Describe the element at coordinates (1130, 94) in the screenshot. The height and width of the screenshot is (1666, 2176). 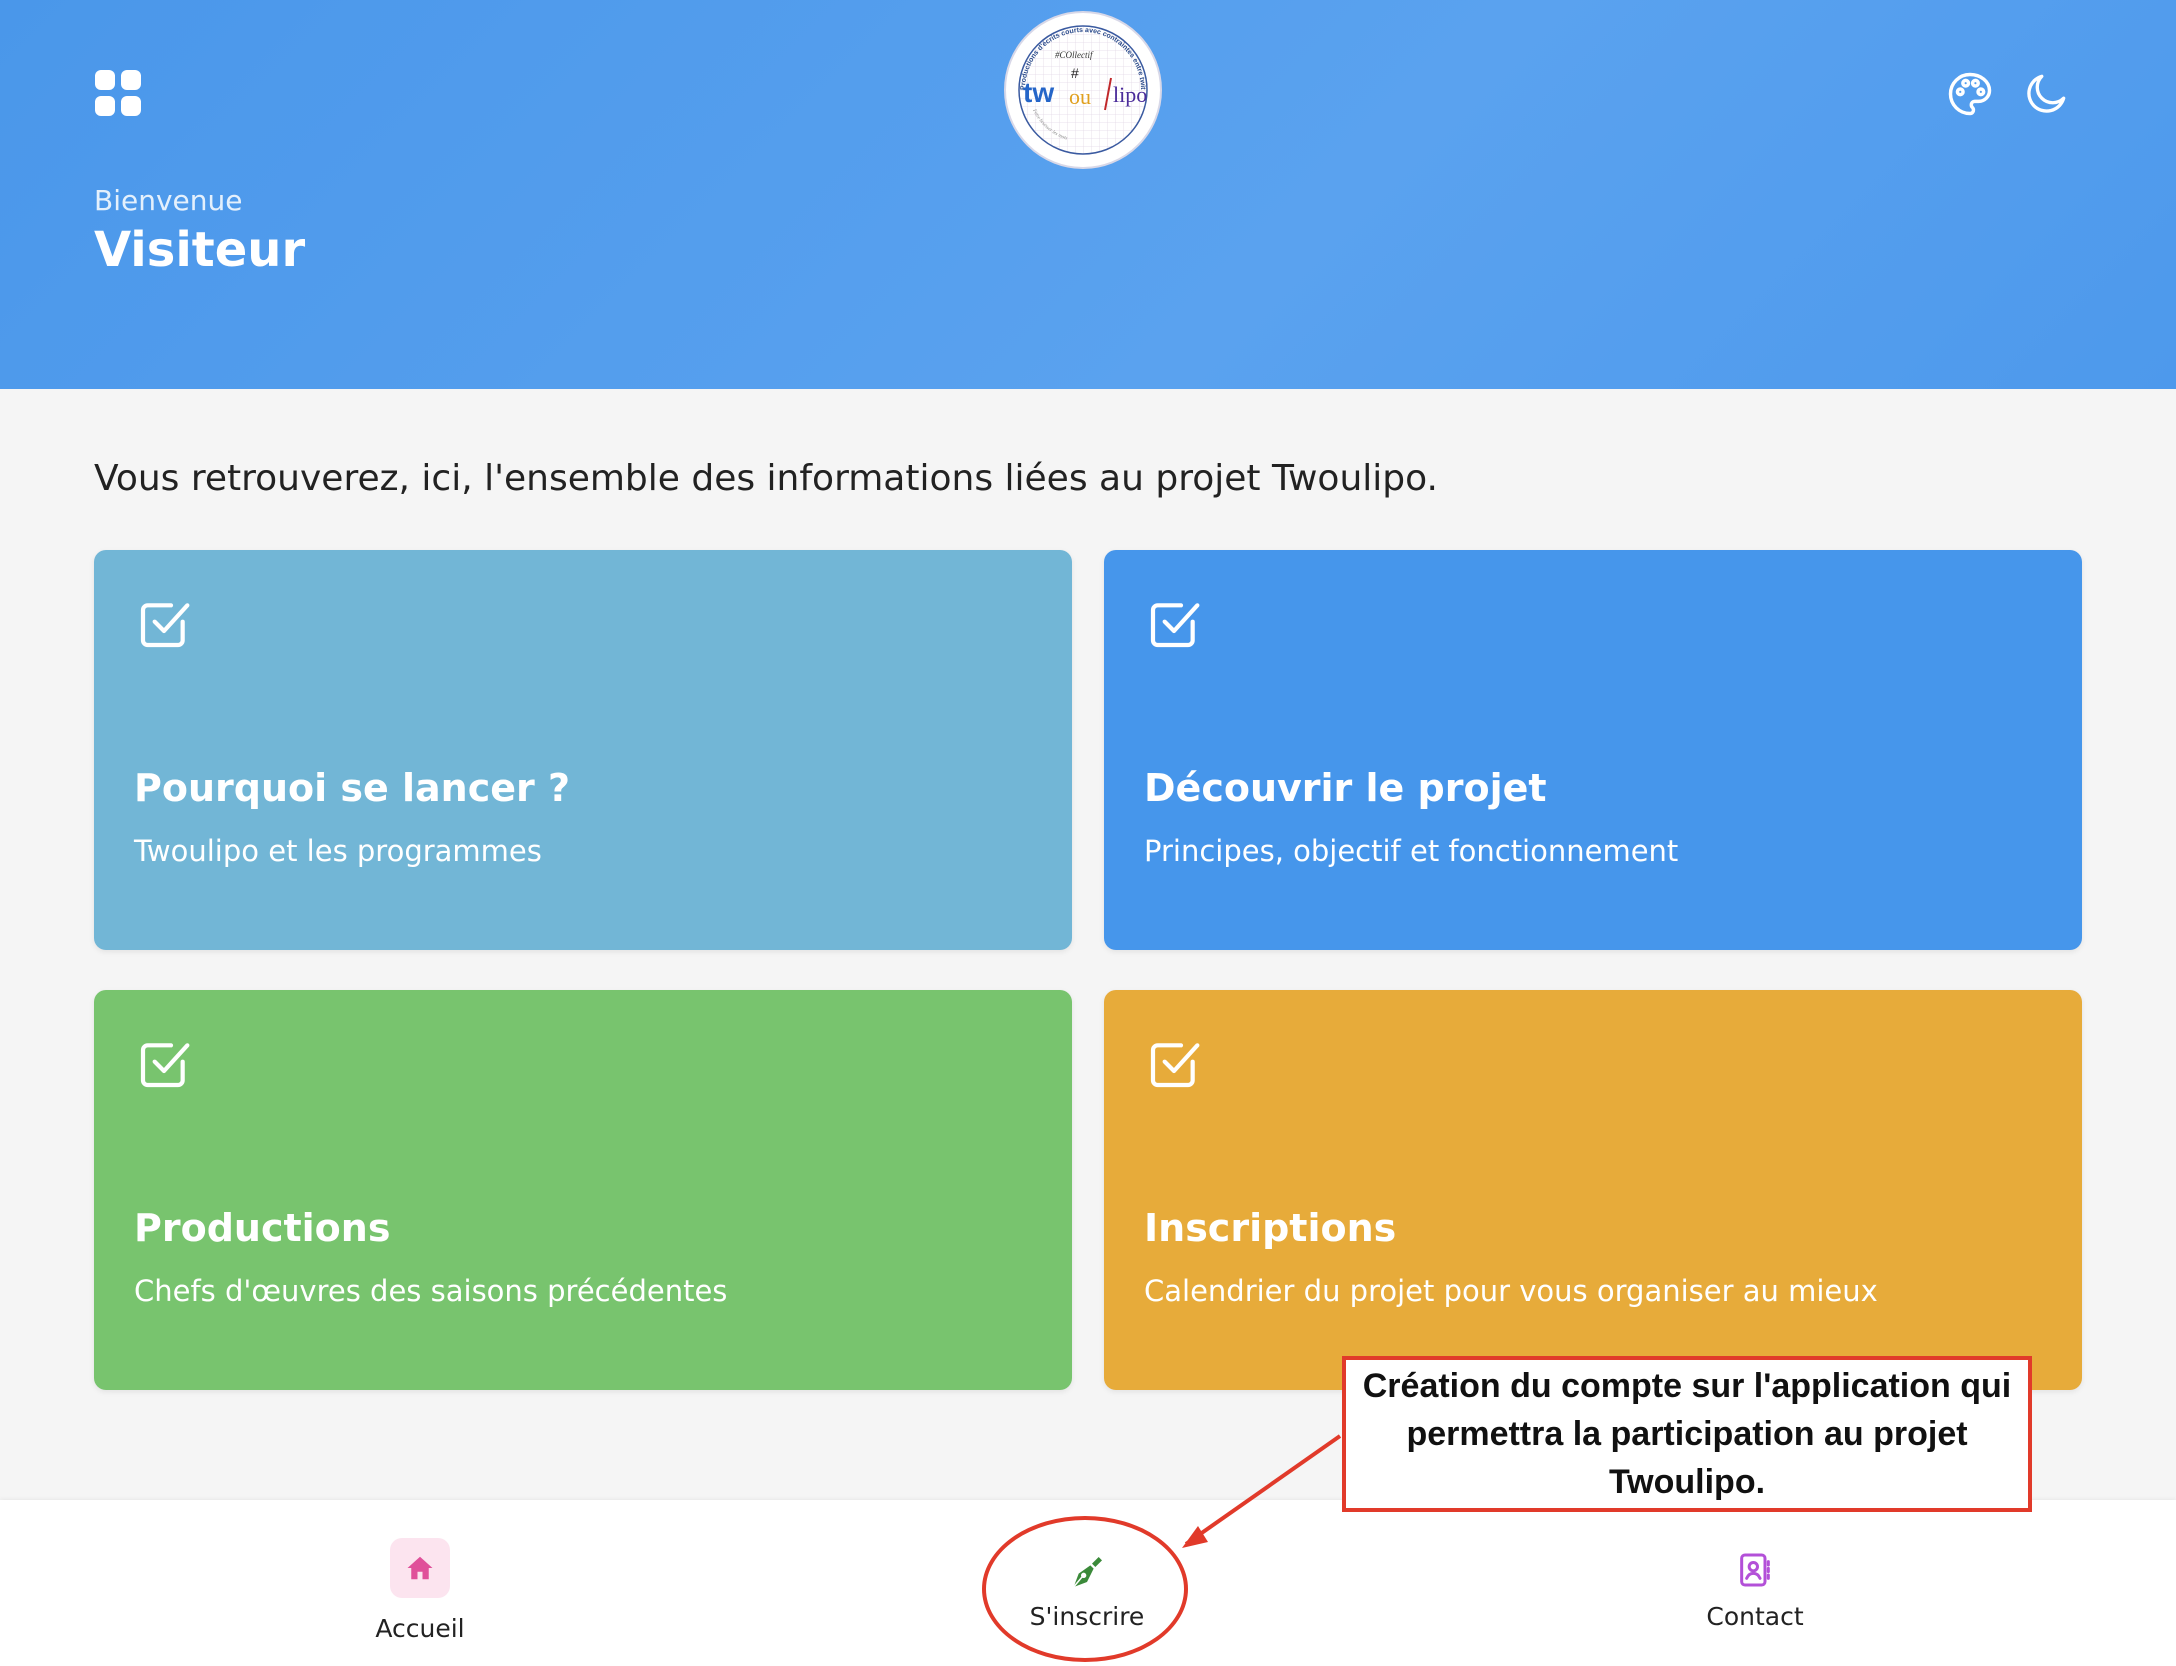
I see `logo-brand-lipo: lipo` at that location.